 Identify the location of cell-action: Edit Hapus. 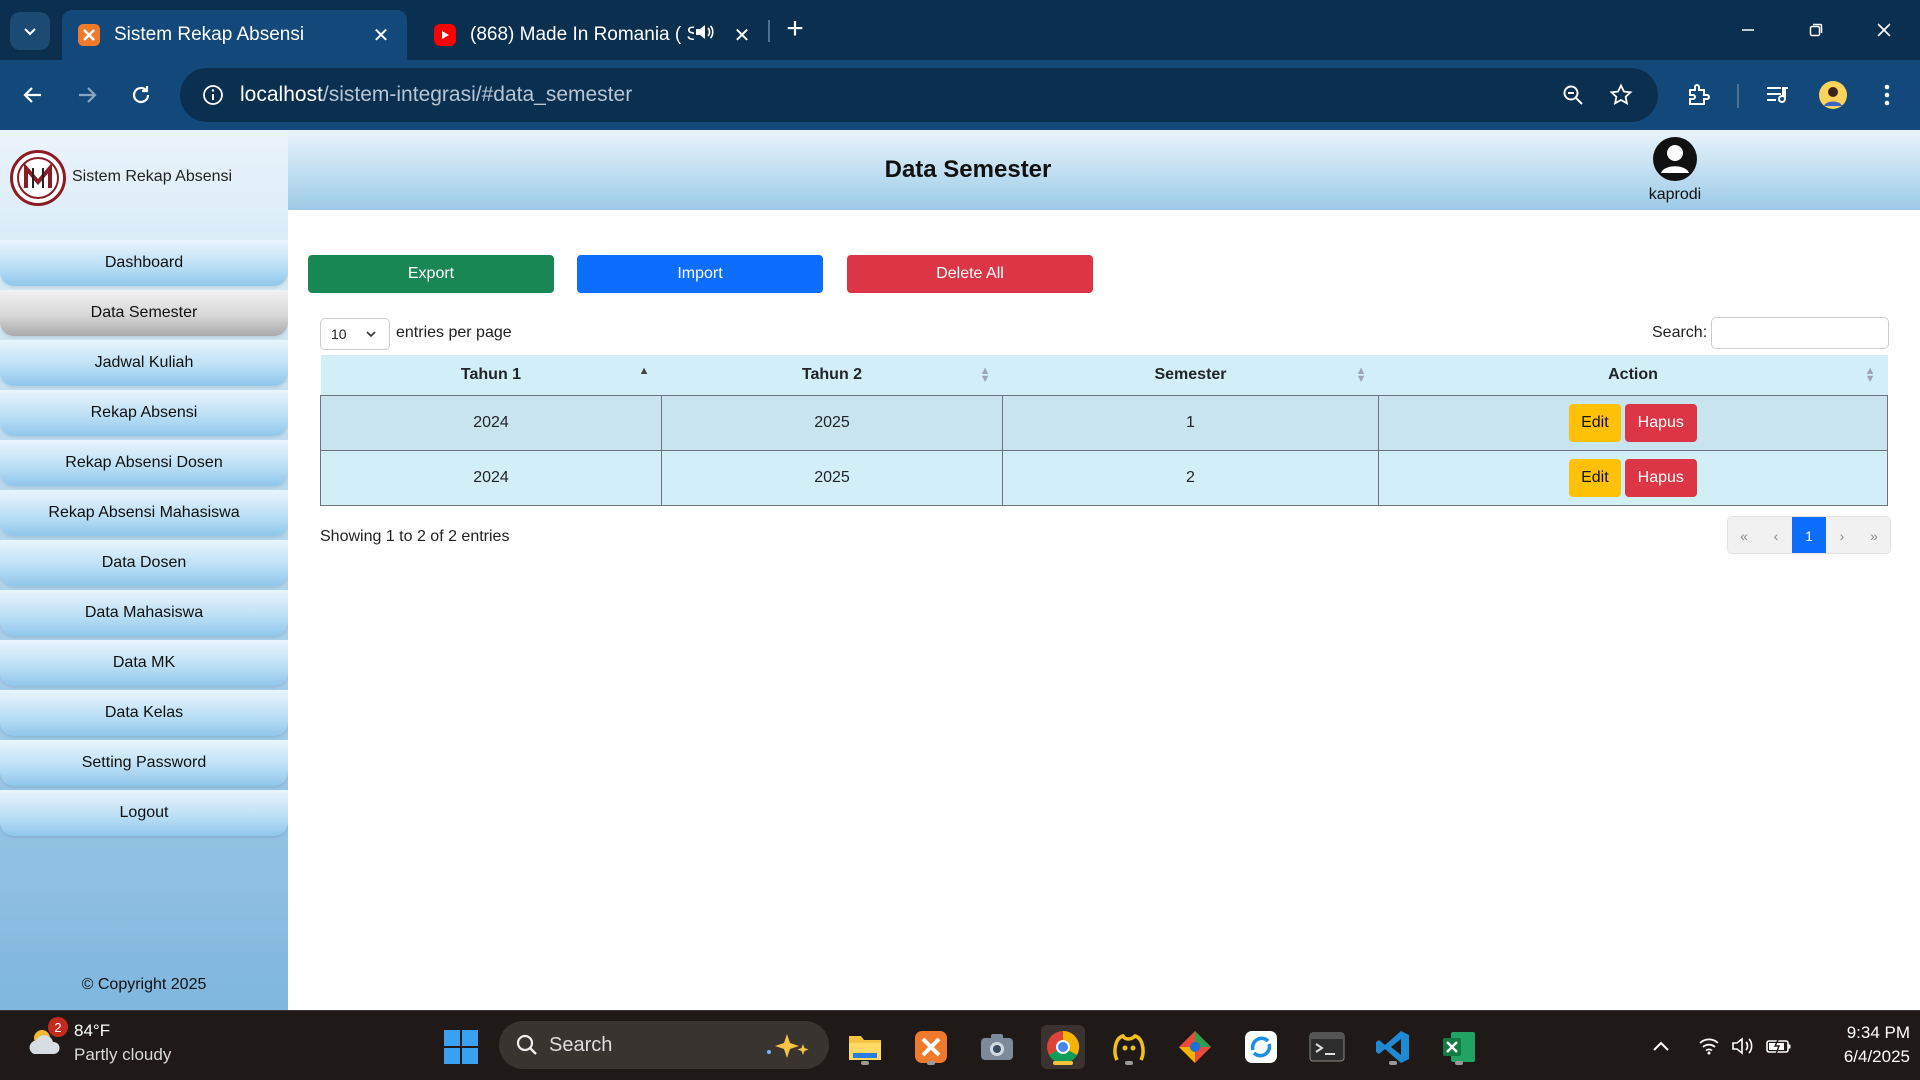
(1633, 422).